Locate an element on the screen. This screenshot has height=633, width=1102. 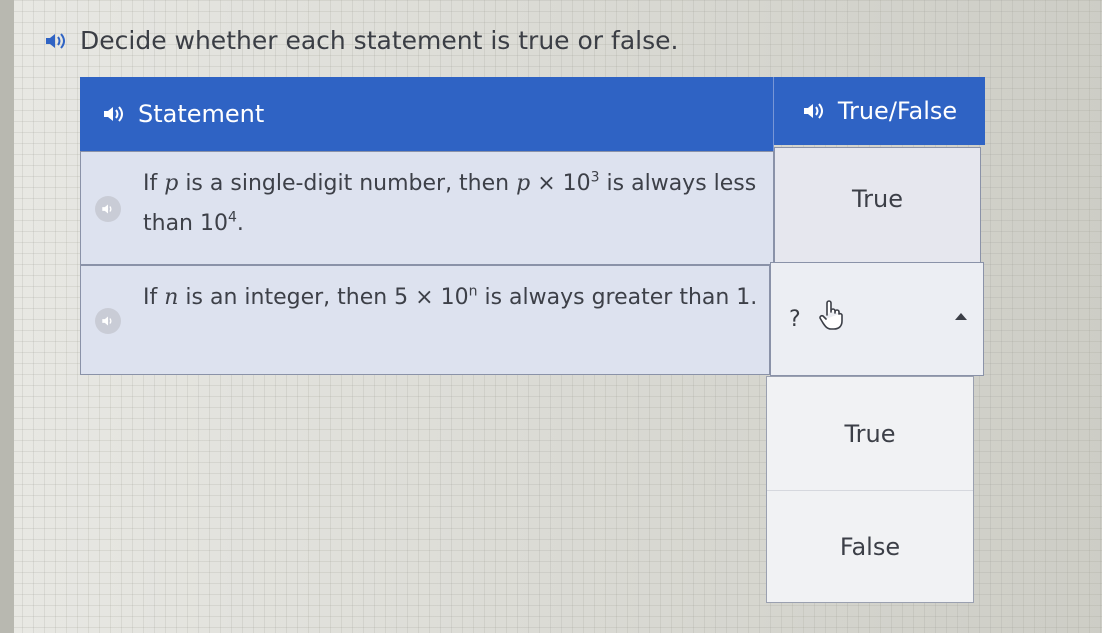
hand-pointer-icon is located at coordinates (832, 317).